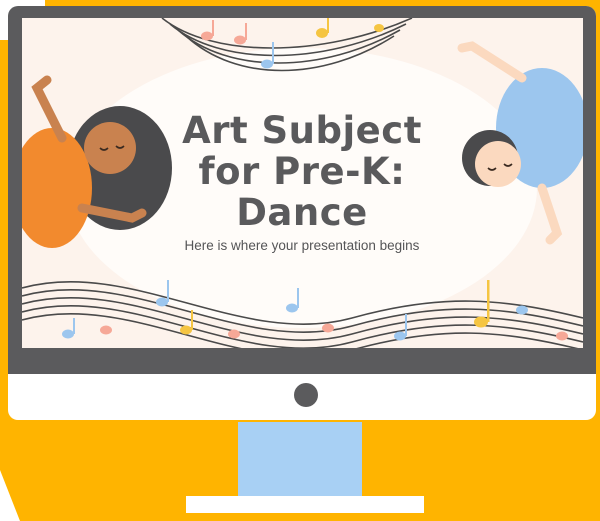  What do you see at coordinates (302, 130) in the screenshot?
I see `slide-title-line-1: Art Subject` at bounding box center [302, 130].